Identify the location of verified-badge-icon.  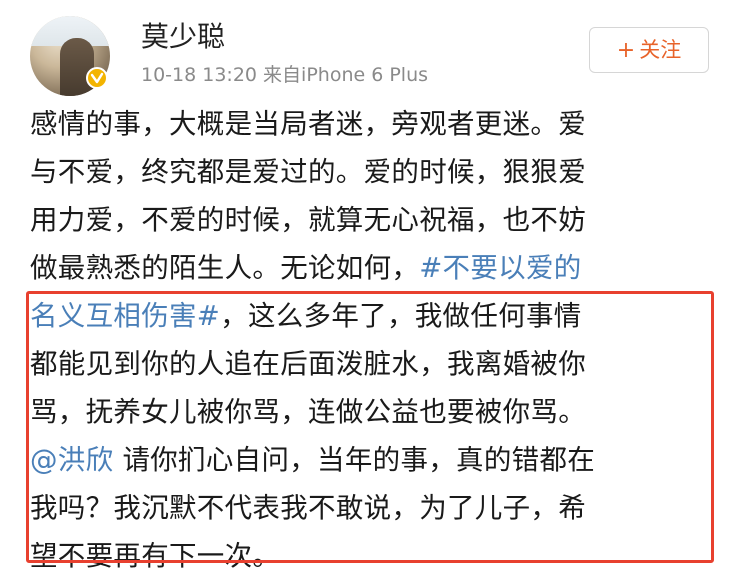
(97, 78).